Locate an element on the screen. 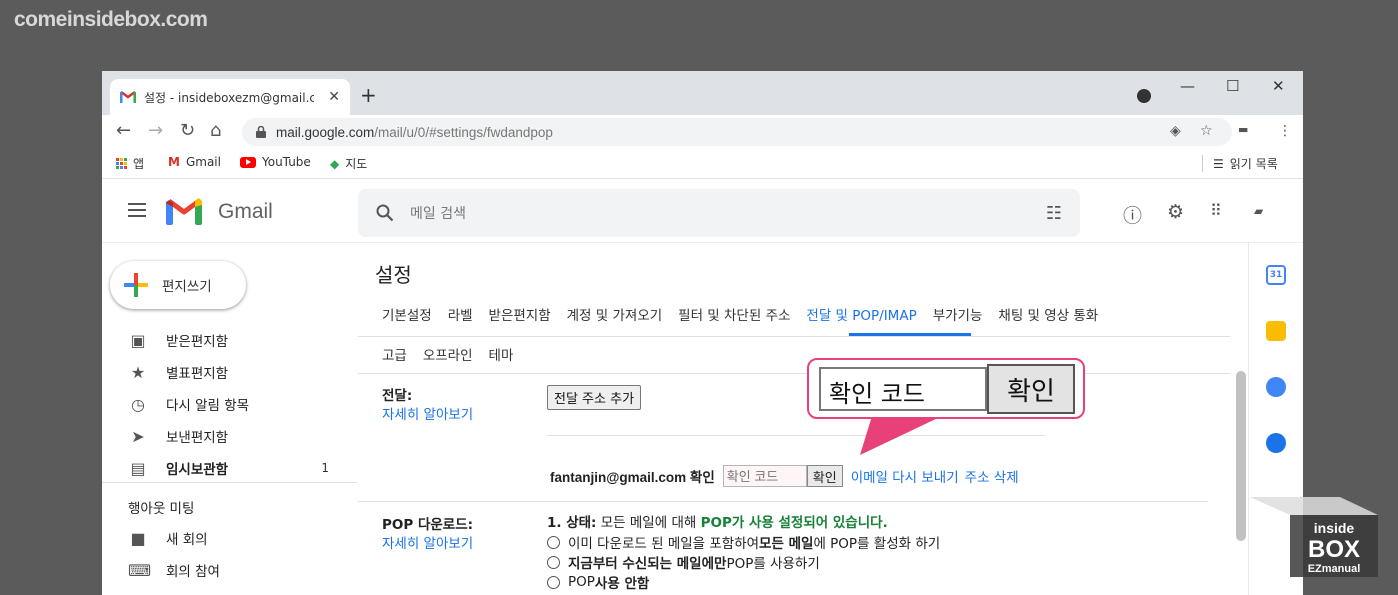 The width and height of the screenshot is (1398, 595). youtube-icon is located at coordinates (248, 162).